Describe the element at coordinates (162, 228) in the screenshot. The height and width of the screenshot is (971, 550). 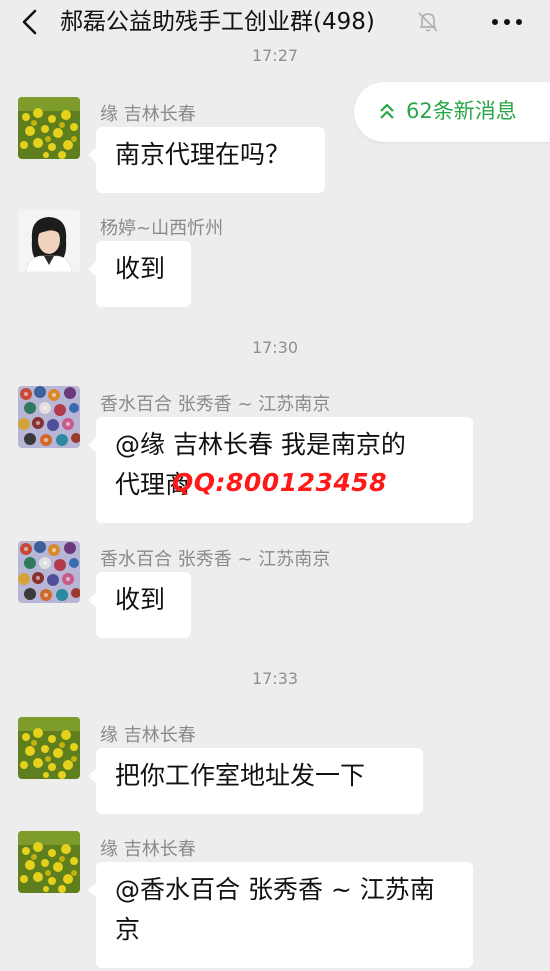
I see `sender-name: 杨婷~山西忻州` at that location.